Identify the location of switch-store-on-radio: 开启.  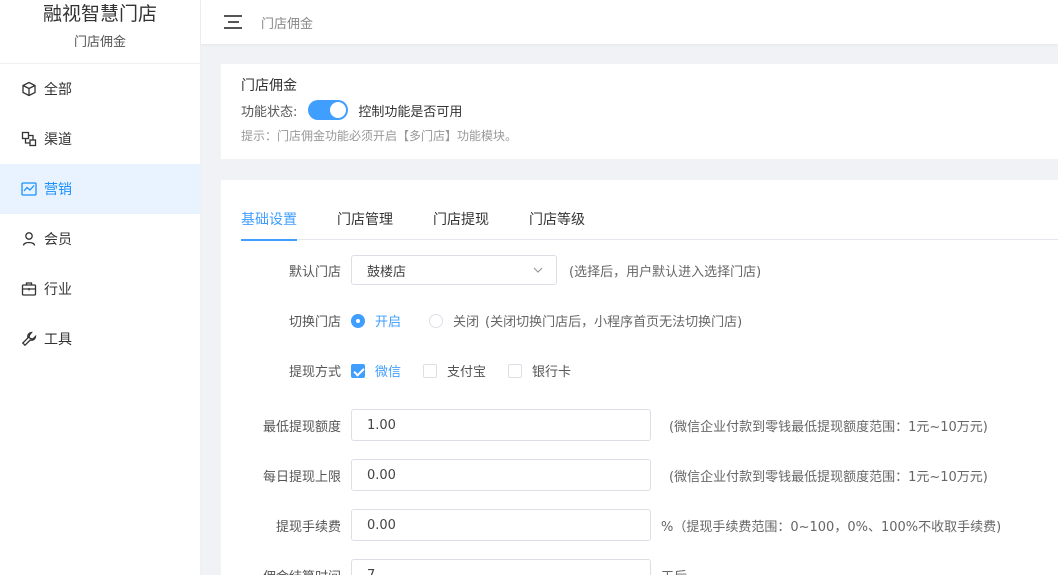
(376, 320).